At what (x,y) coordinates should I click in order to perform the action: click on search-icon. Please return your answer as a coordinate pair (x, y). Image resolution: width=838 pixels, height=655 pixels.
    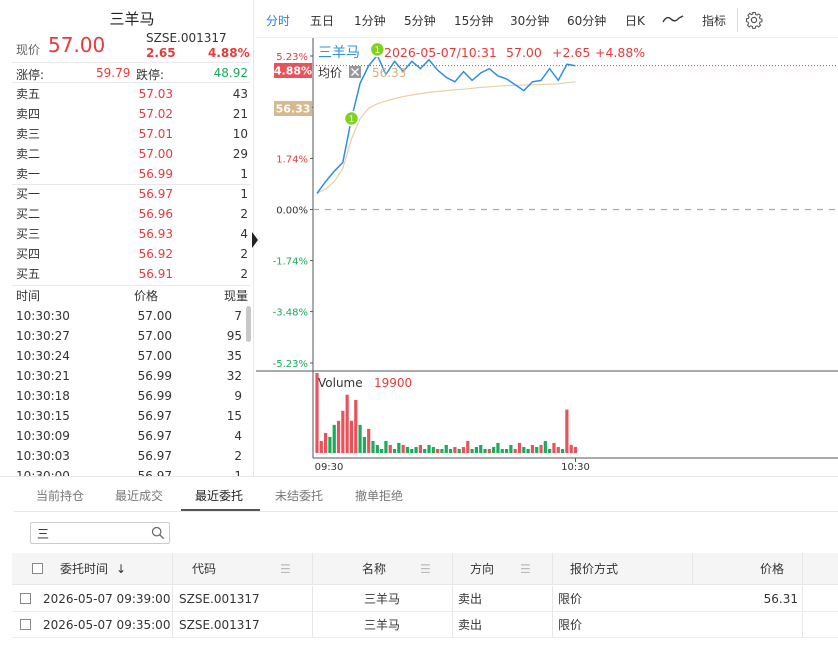
    Looking at the image, I should click on (158, 533).